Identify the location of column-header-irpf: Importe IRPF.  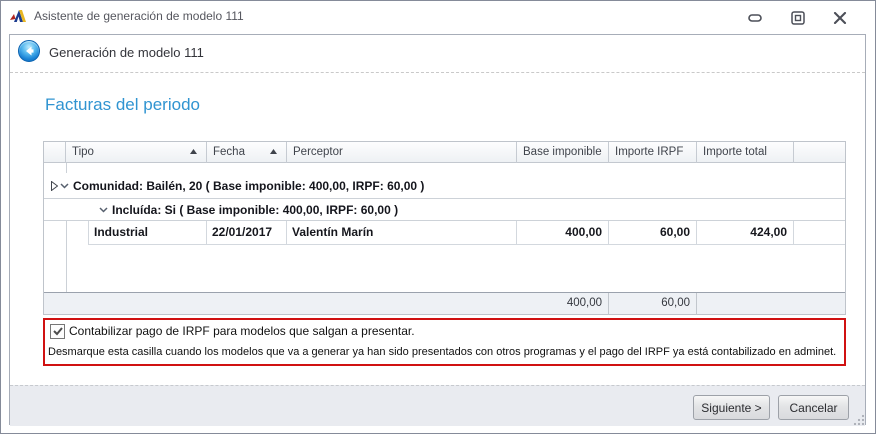
(653, 152).